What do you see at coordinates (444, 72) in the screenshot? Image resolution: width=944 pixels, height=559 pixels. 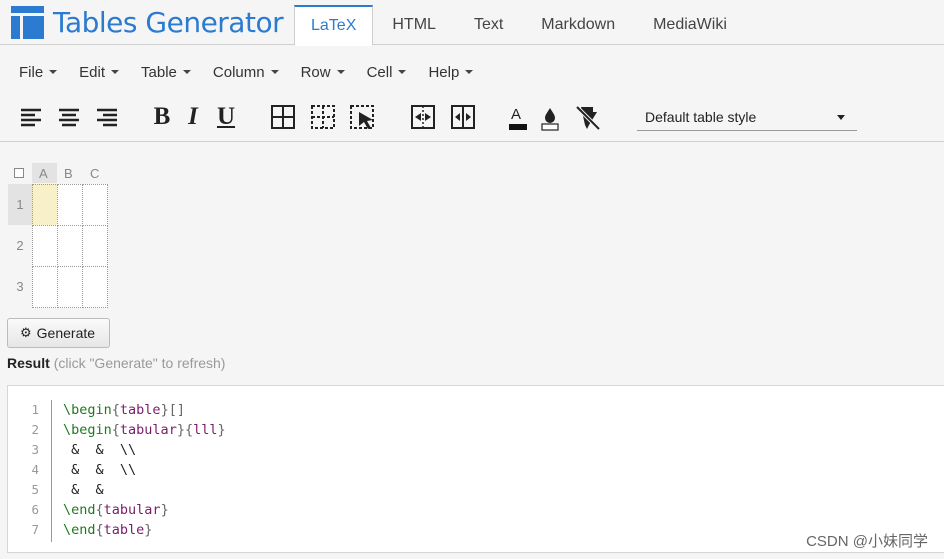 I see `menu-label: Help` at bounding box center [444, 72].